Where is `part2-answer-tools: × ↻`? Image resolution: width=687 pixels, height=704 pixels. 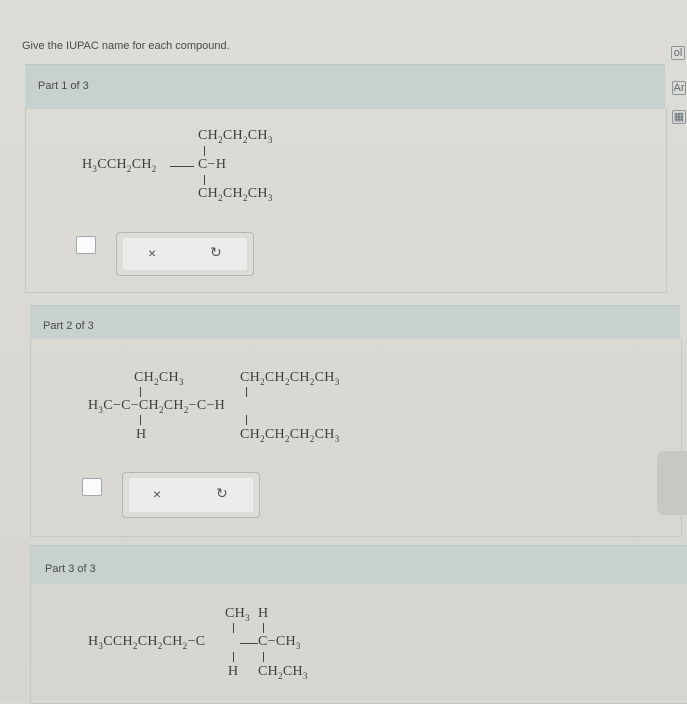
part2-answer-tools: × ↻ is located at coordinates (191, 495).